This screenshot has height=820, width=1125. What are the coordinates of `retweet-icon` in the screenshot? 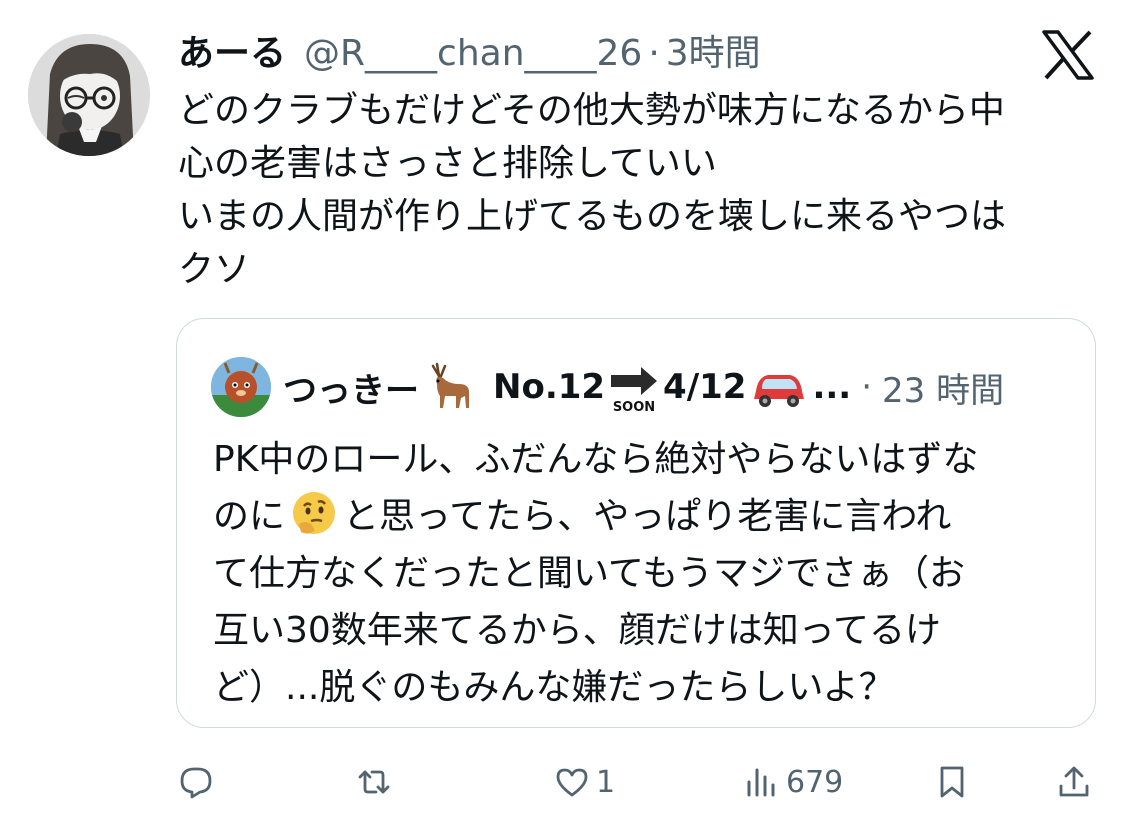 It's located at (374, 782).